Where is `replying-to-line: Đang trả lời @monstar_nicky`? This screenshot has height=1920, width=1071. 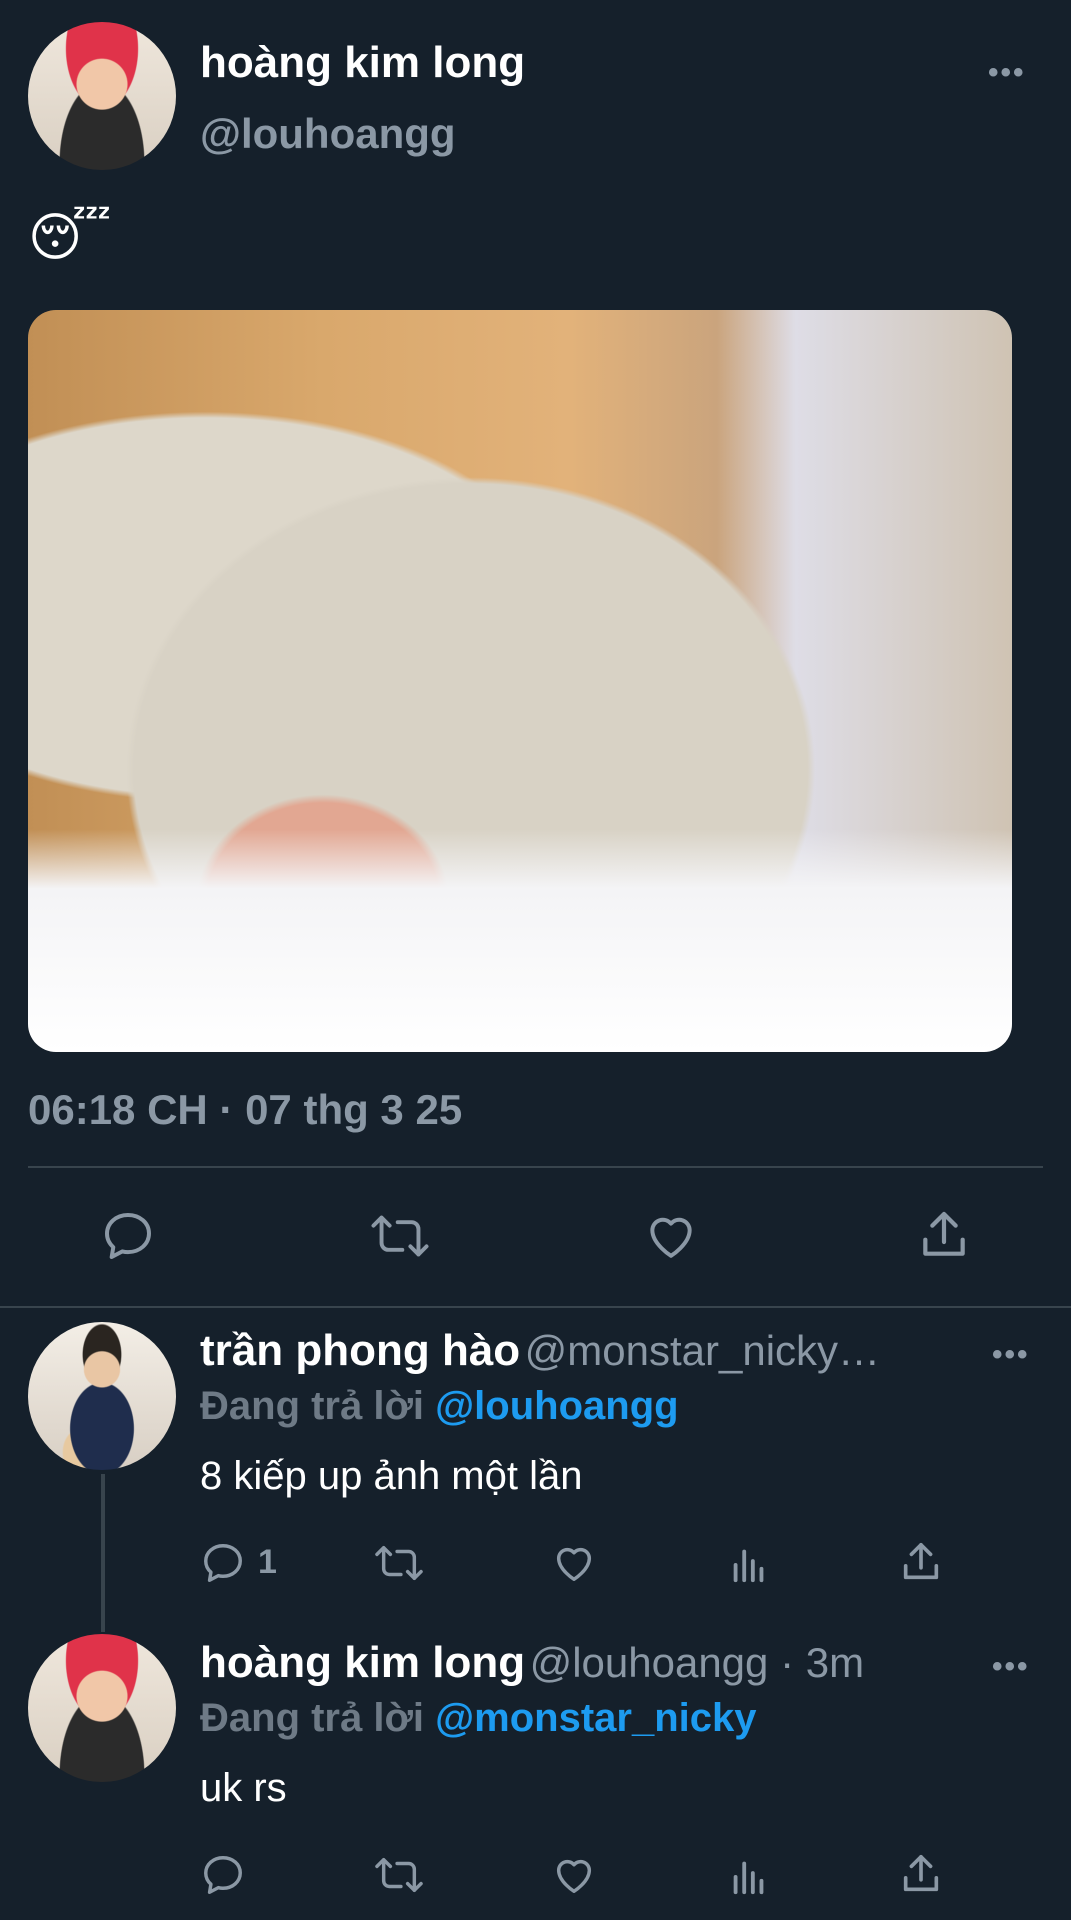 replying-to-line: Đang trả lời @monstar_nicky is located at coordinates (478, 1718).